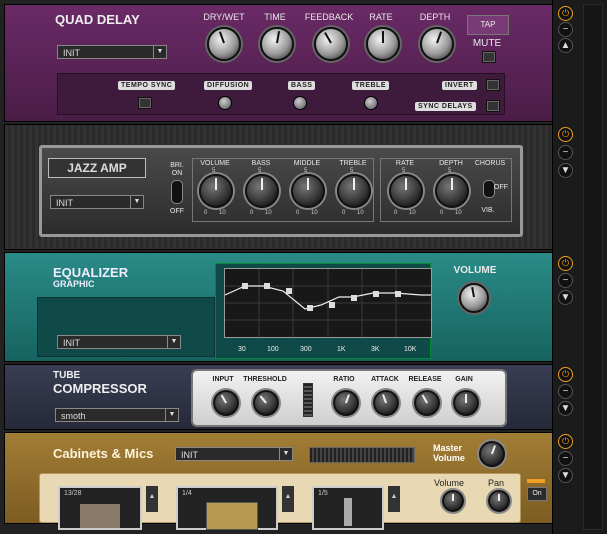 Image resolution: width=607 pixels, height=534 pixels. Describe the element at coordinates (216, 191) in the screenshot. I see `amp-volume-knob` at that location.